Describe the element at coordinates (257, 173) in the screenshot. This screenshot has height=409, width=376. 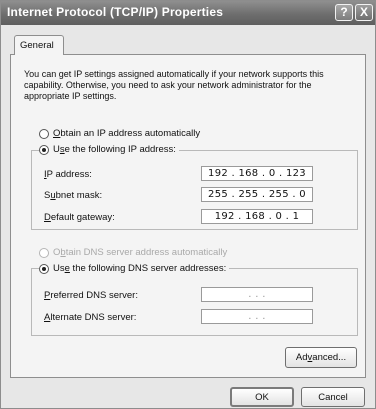
I see `ip-address-field: 192 . 168 . 0 . 123` at that location.